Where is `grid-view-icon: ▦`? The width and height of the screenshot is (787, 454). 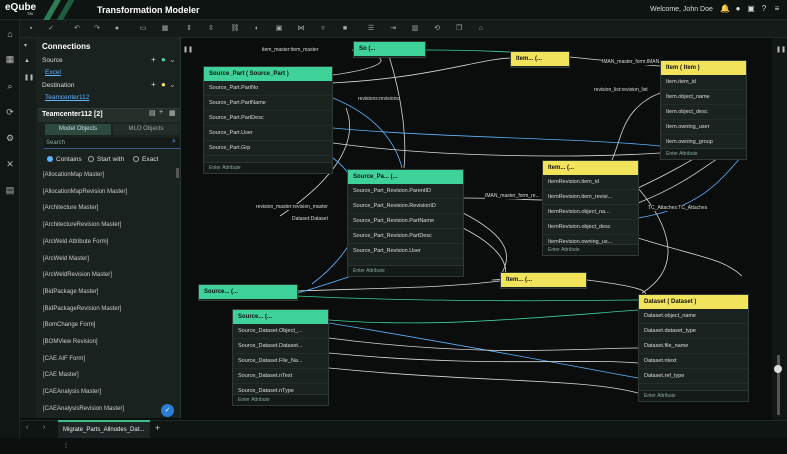 grid-view-icon: ▦ is located at coordinates (165, 29).